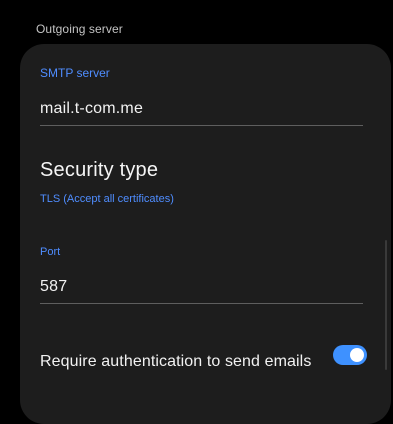 The image size is (393, 424). Describe the element at coordinates (107, 199) in the screenshot. I see `security-type-value: TLS (Accept all certificates)` at that location.